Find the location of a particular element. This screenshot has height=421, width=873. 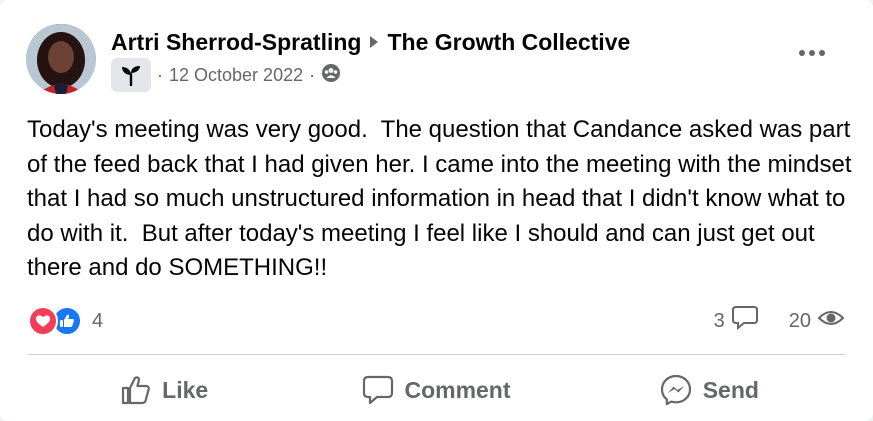

more-options-icon is located at coordinates (812, 53).